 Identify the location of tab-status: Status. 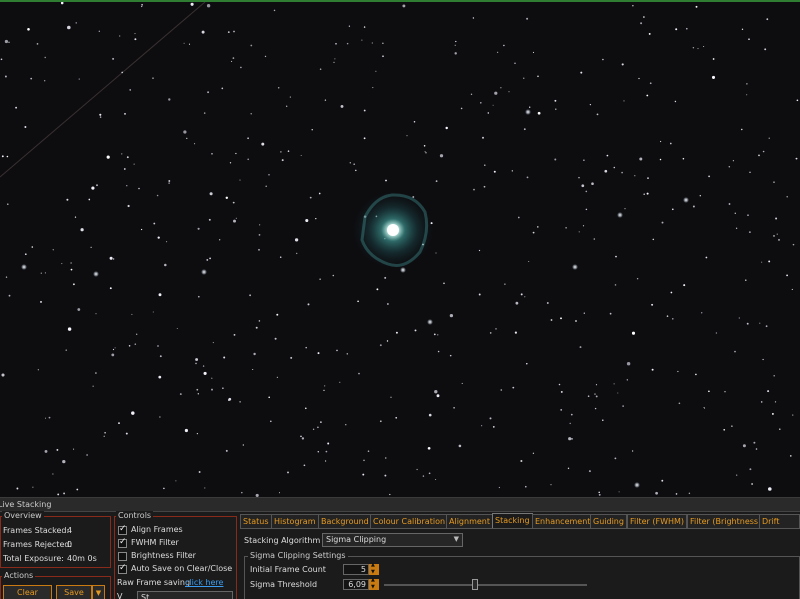
(256, 521).